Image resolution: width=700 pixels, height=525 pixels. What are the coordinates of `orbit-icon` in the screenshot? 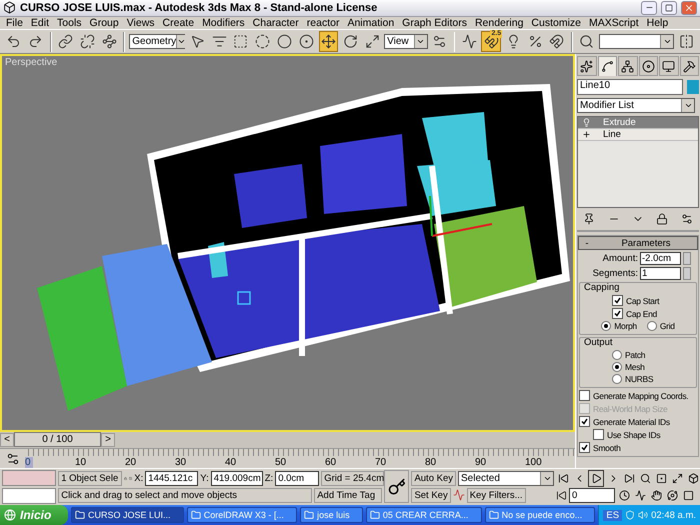 It's located at (672, 495).